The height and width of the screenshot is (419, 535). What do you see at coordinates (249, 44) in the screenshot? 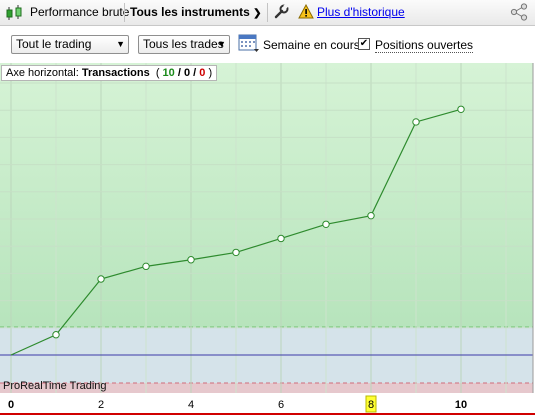
I see `calendar-icon` at bounding box center [249, 44].